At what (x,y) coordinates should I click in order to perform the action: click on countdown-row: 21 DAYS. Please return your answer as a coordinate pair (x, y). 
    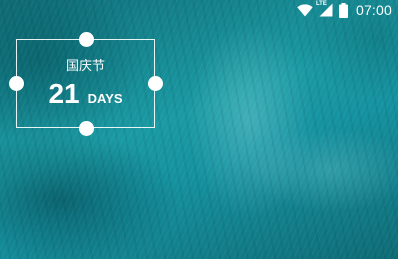
    Looking at the image, I should click on (85, 94).